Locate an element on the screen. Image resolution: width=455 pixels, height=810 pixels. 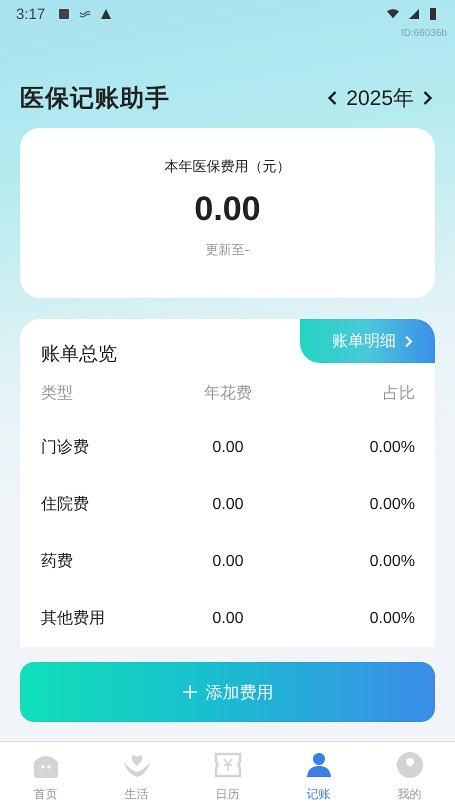
device-id: ID:66036b is located at coordinates (423, 34).